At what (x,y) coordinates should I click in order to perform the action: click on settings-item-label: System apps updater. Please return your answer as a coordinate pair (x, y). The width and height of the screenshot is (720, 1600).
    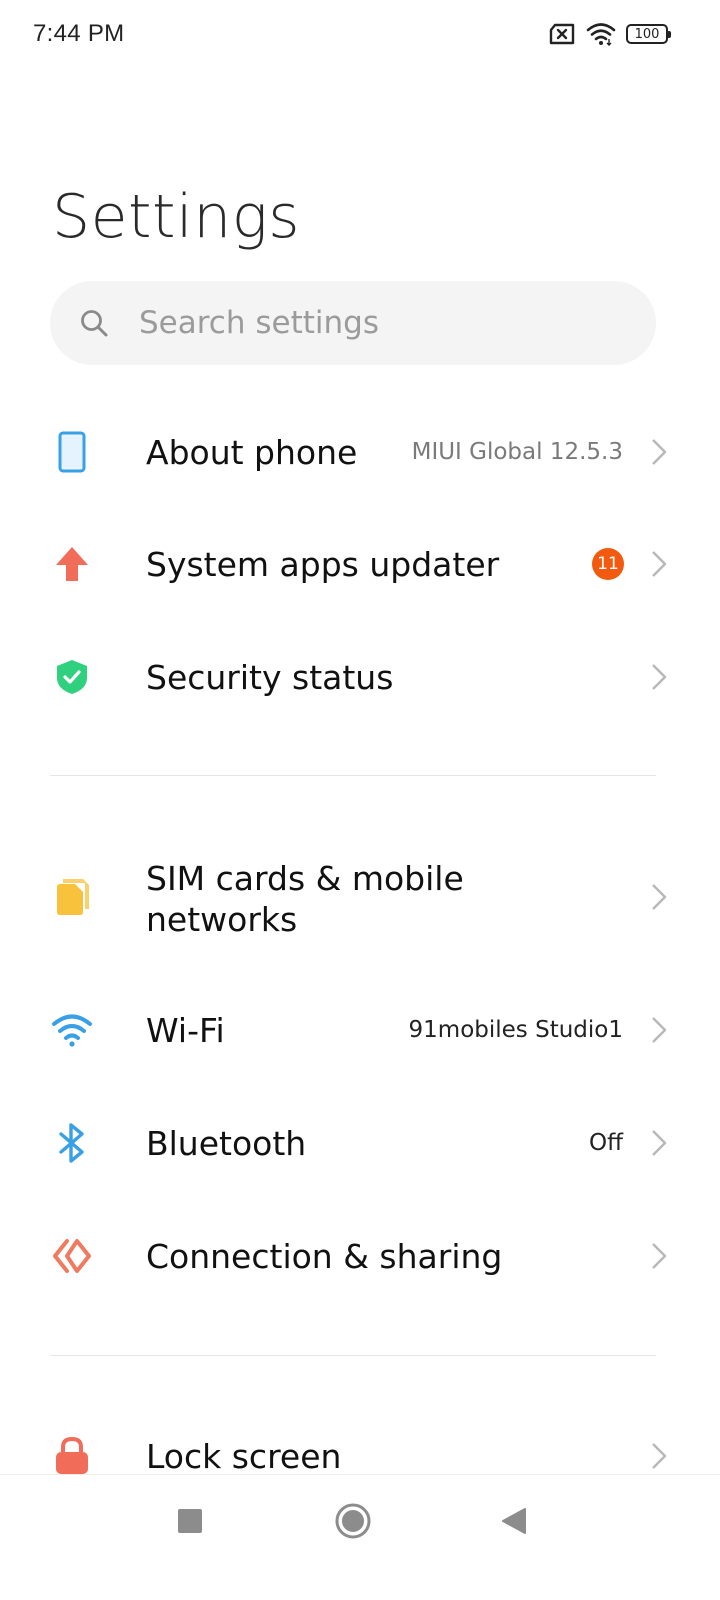
    Looking at the image, I should click on (323, 564).